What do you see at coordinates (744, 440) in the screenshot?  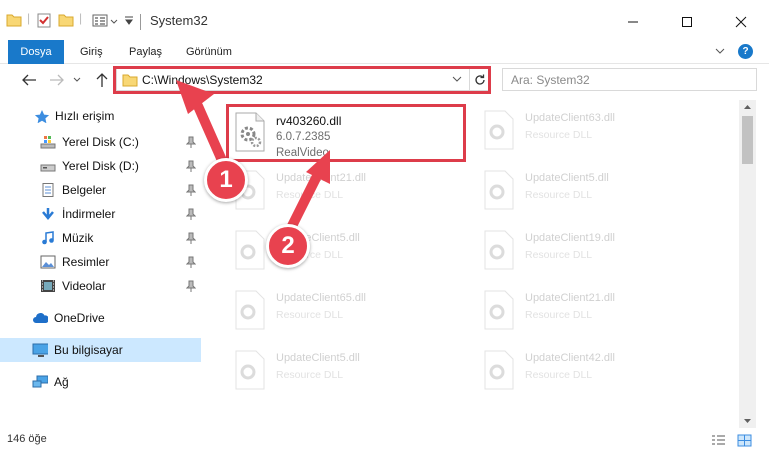 I see `large-icons-view-icon` at bounding box center [744, 440].